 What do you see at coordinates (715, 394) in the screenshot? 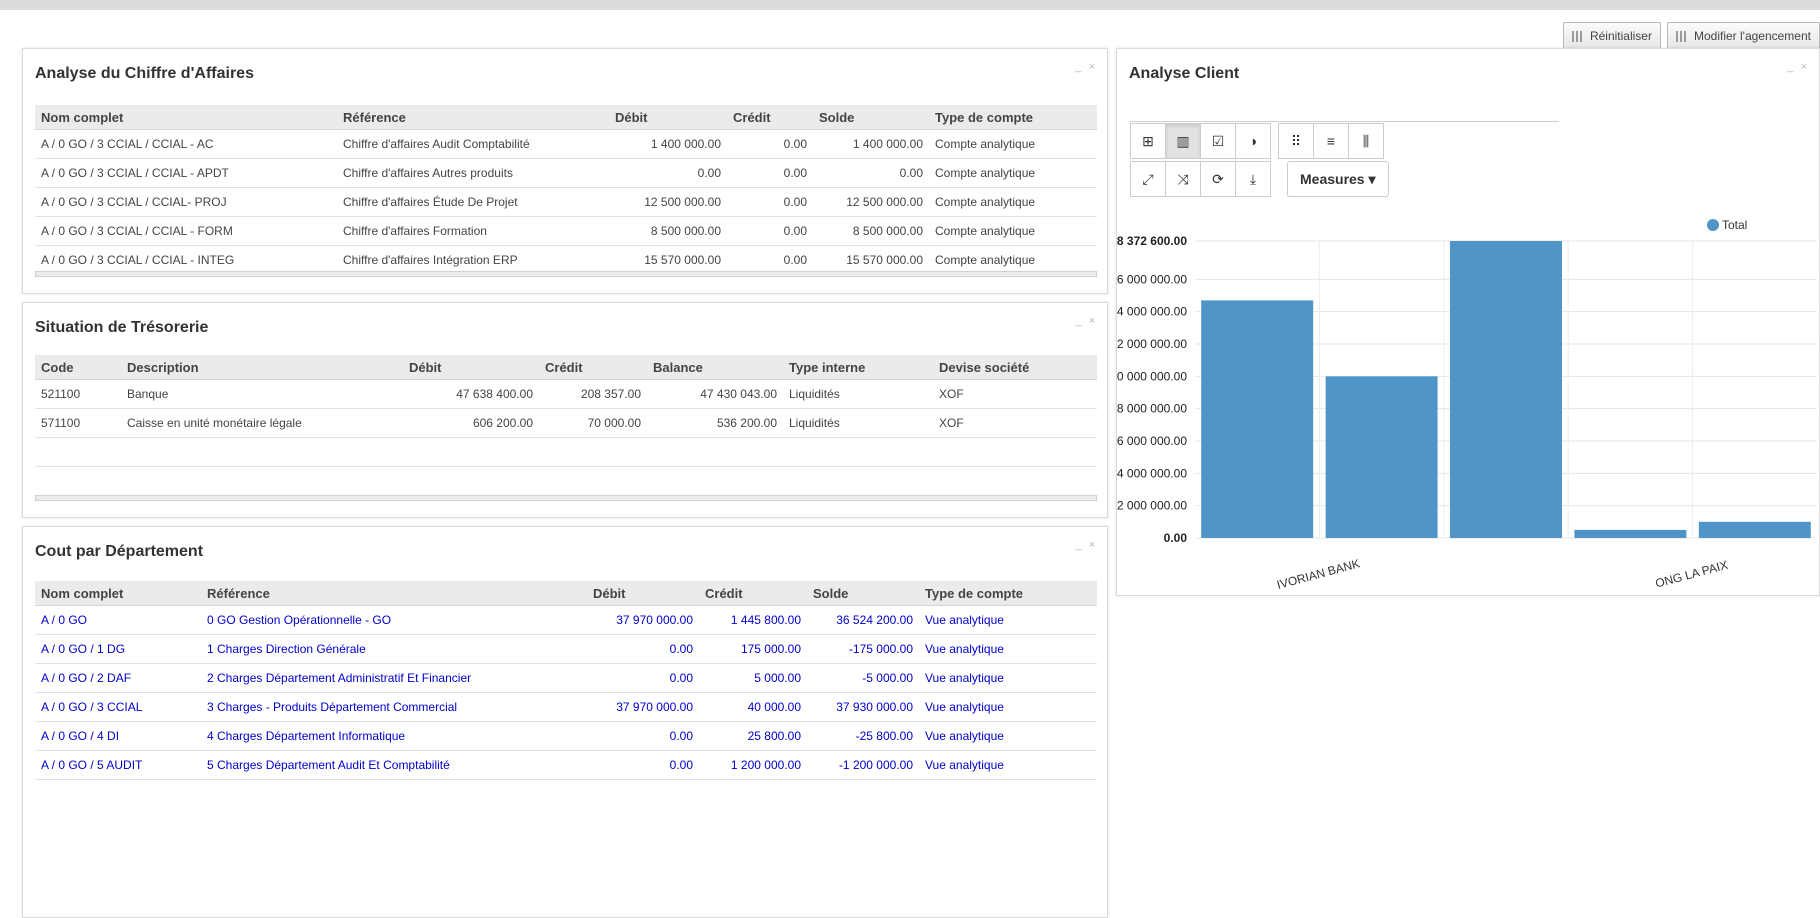
I see `cell-balance: 47 430 043.00` at bounding box center [715, 394].